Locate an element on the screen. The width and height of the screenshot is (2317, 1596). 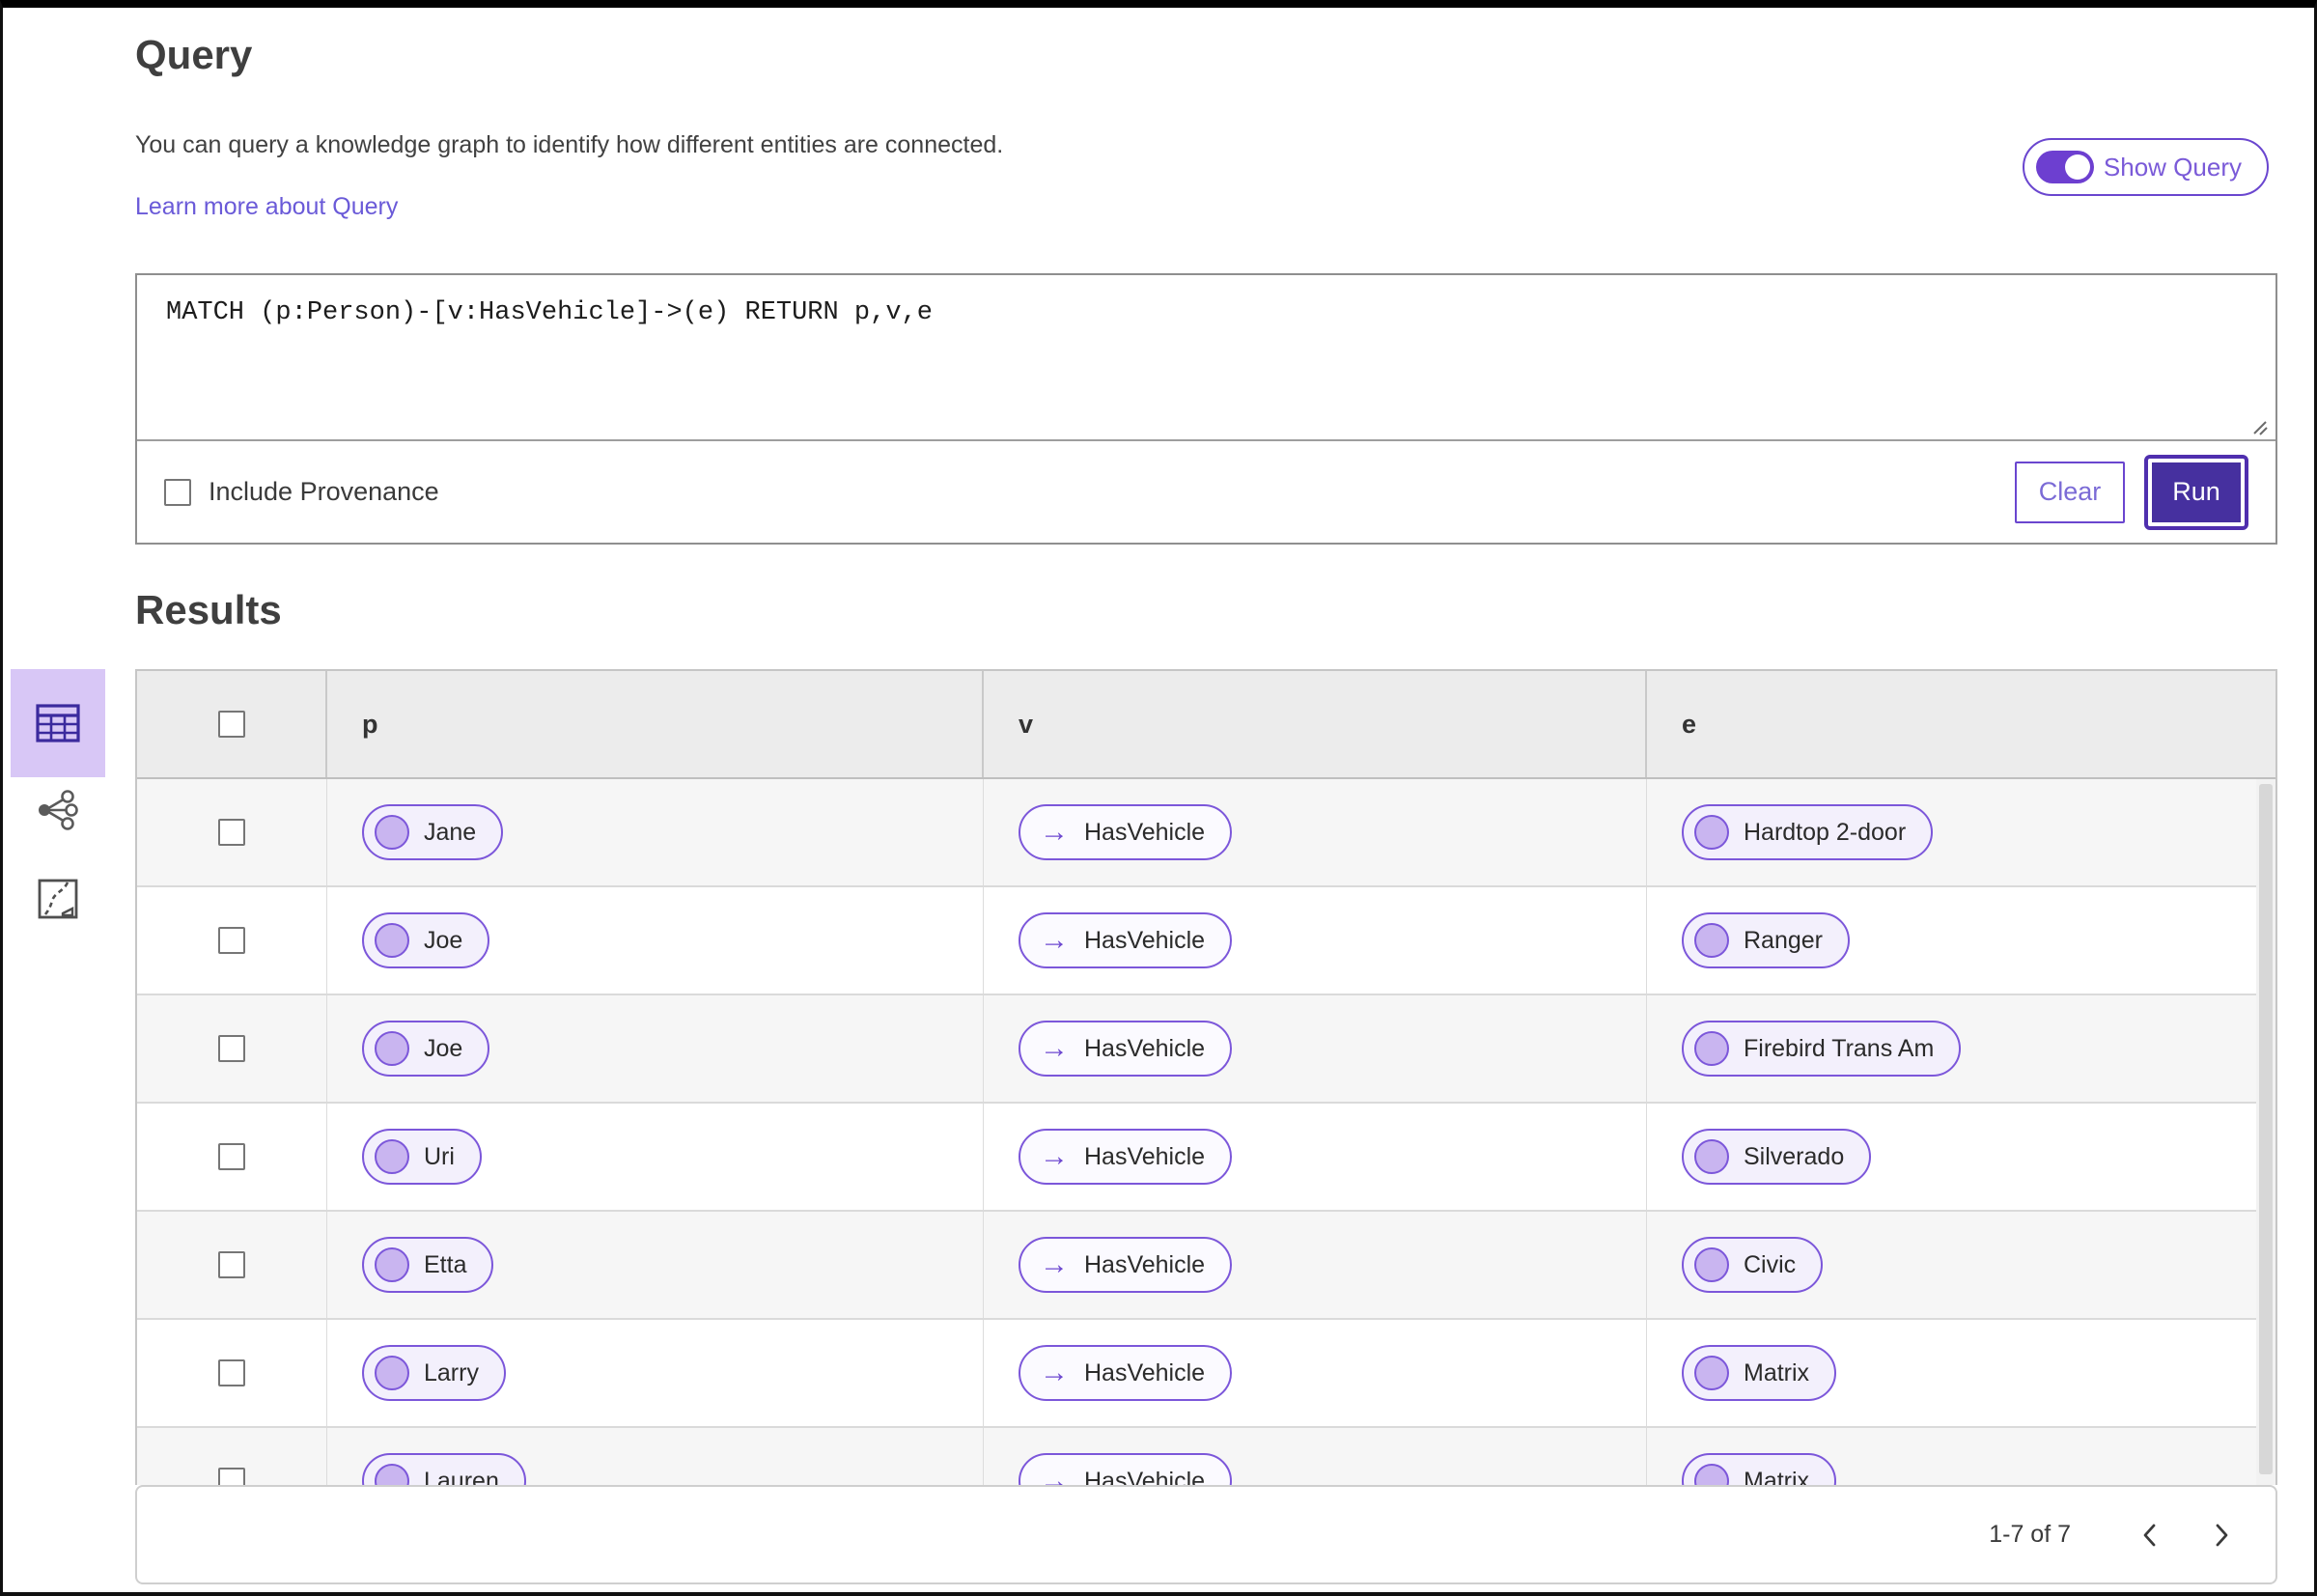
results-title: Results is located at coordinates (209, 610).